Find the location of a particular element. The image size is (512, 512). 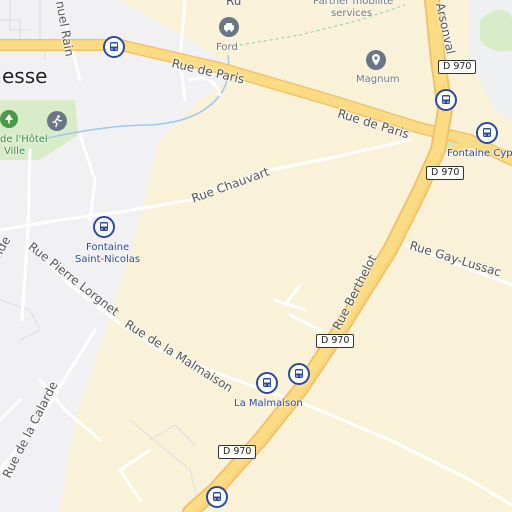

bus-stop-arsonval is located at coordinates (446, 100).